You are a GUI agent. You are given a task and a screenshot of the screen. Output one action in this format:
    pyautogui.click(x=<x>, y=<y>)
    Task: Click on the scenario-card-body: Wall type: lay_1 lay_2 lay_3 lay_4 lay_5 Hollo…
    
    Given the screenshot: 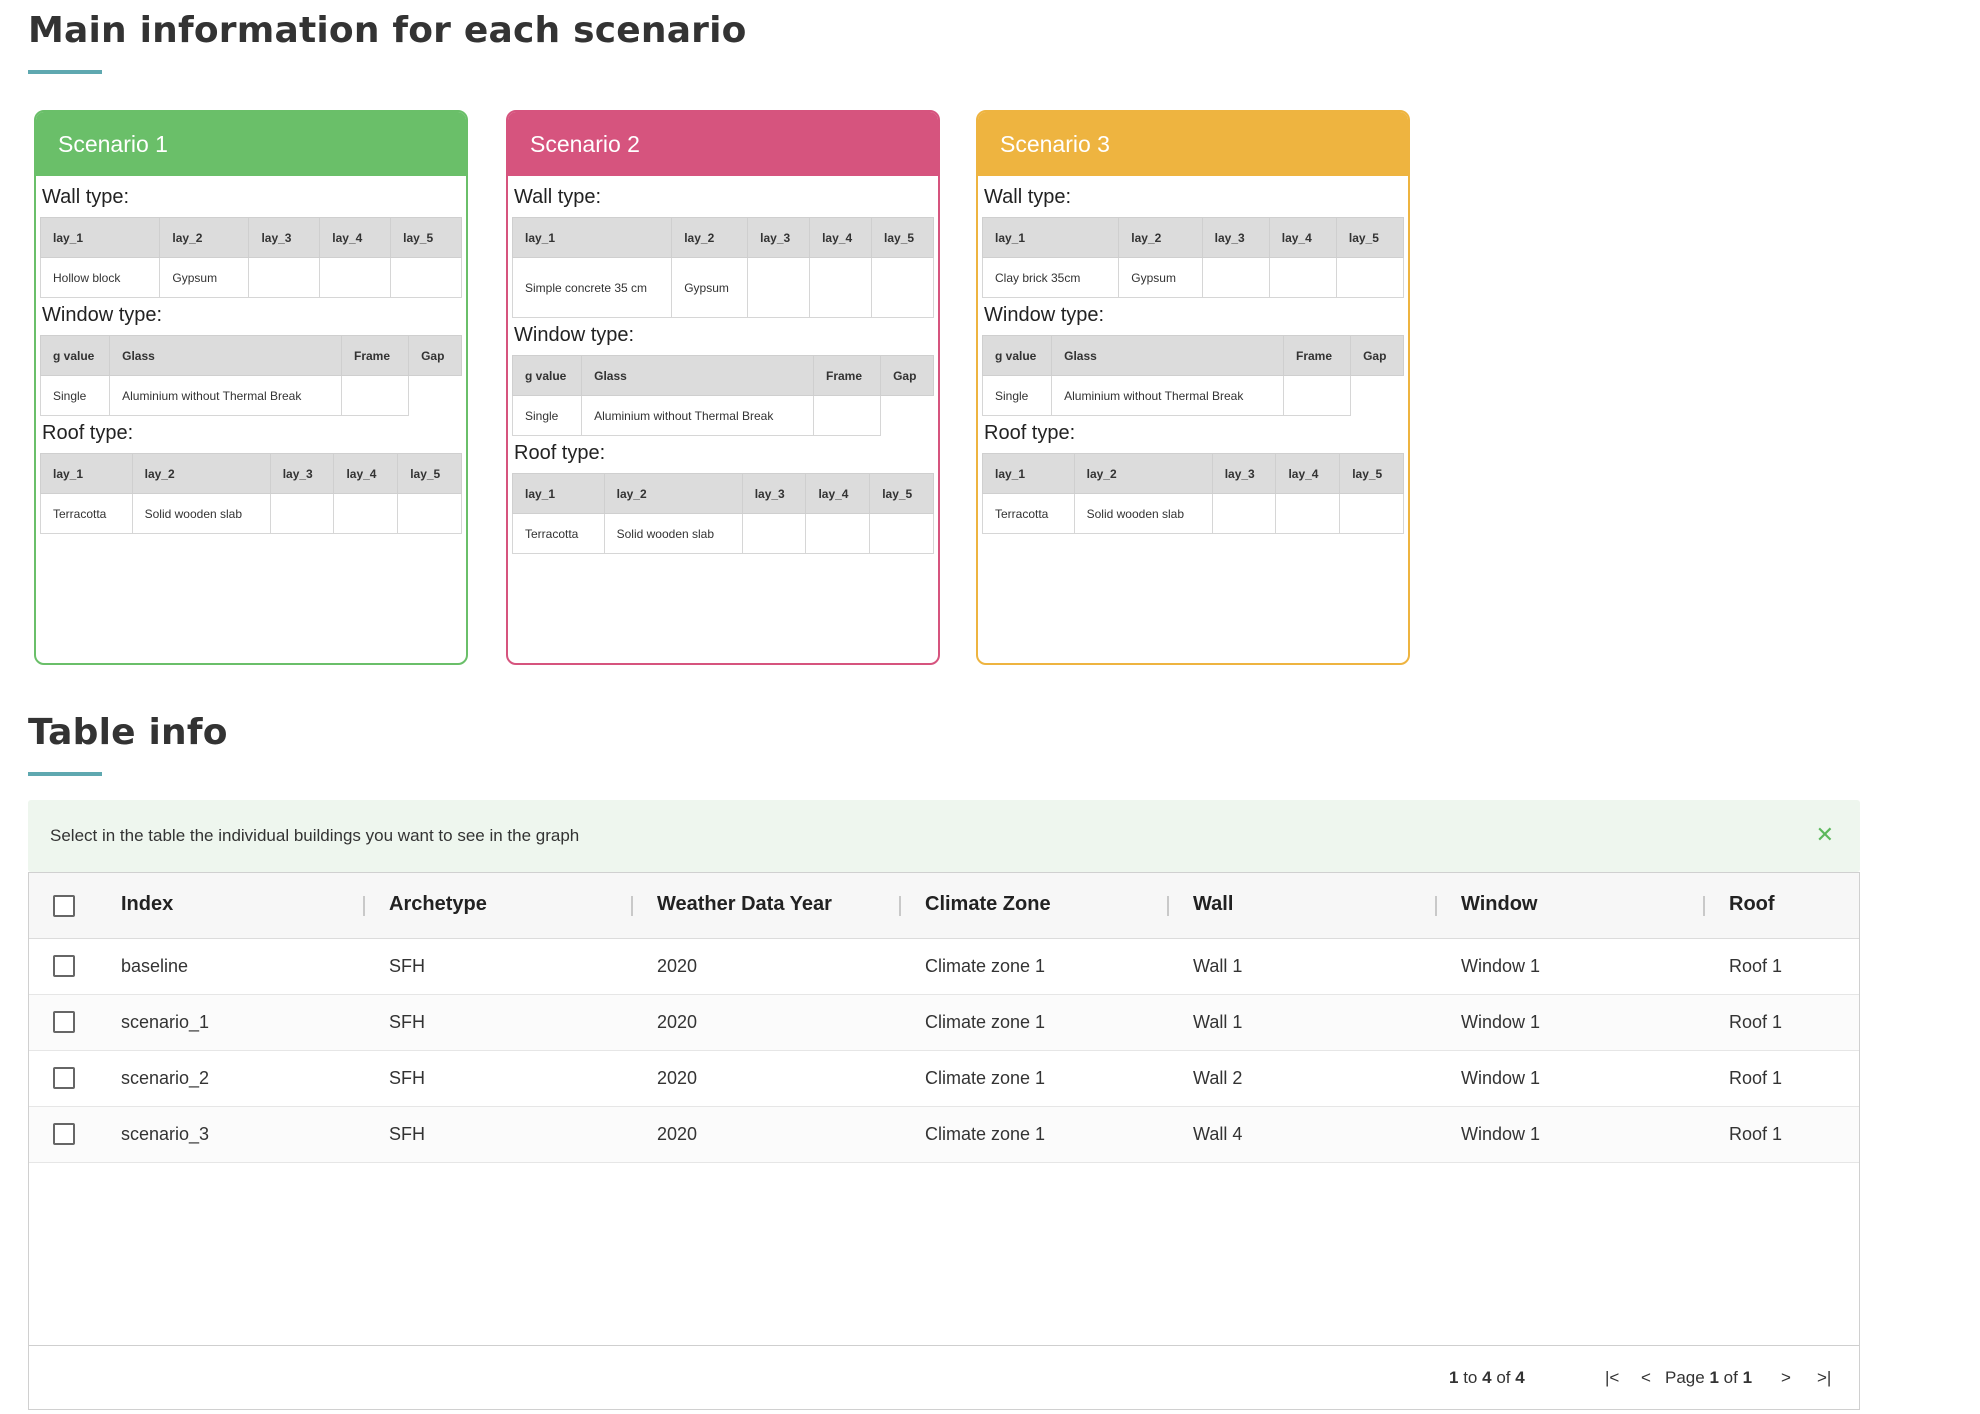 What is the action you would take?
    pyautogui.click(x=251, y=355)
    